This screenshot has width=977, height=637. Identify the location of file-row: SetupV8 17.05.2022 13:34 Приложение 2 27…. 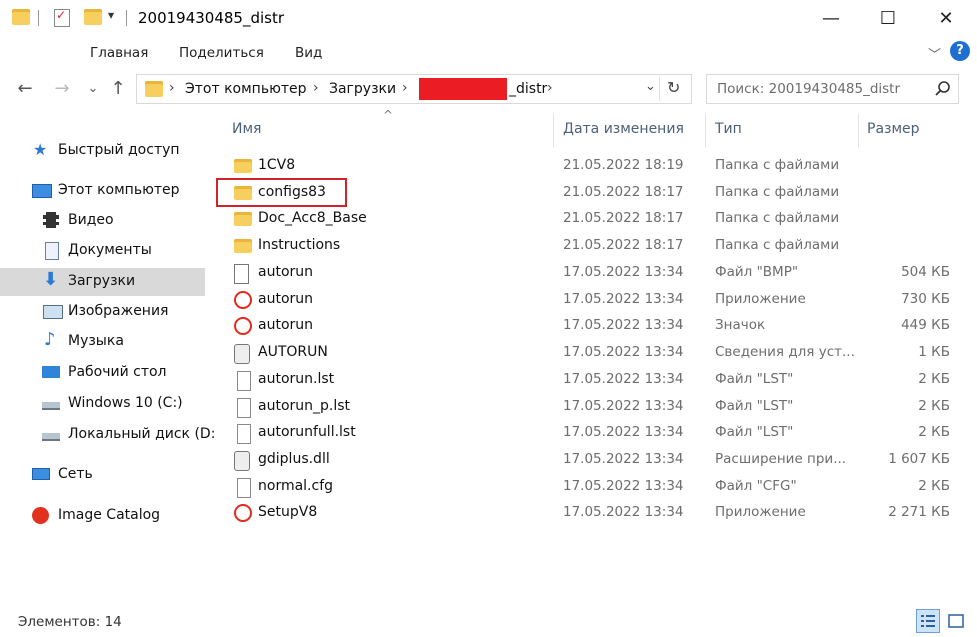
(589, 513).